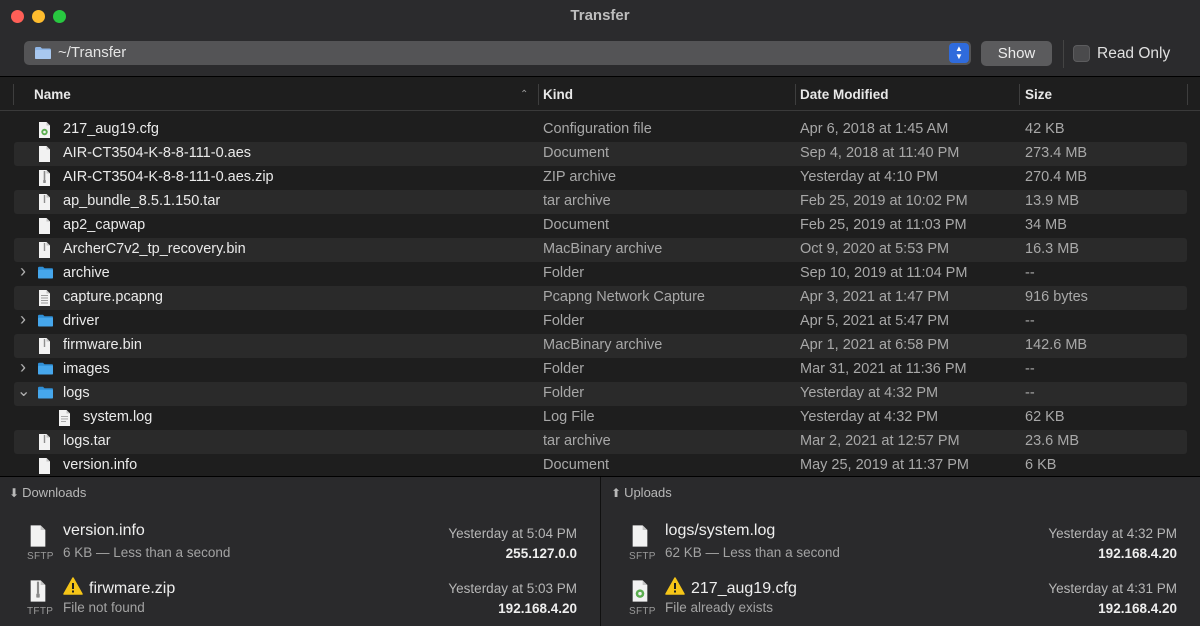 The image size is (1200, 626). I want to click on file-name: system.log, so click(118, 417).